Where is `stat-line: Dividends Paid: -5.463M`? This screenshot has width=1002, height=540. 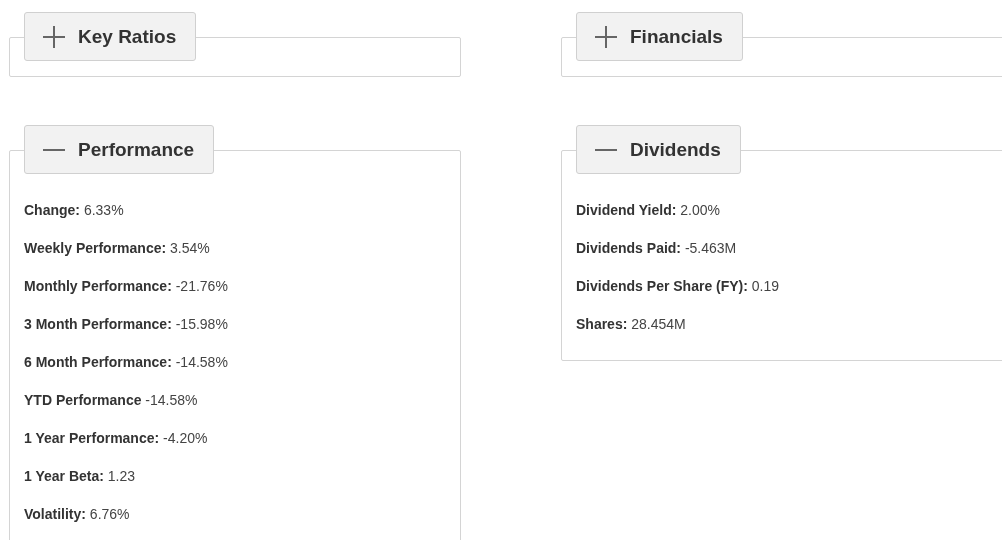 stat-line: Dividends Paid: -5.463M is located at coordinates (657, 248).